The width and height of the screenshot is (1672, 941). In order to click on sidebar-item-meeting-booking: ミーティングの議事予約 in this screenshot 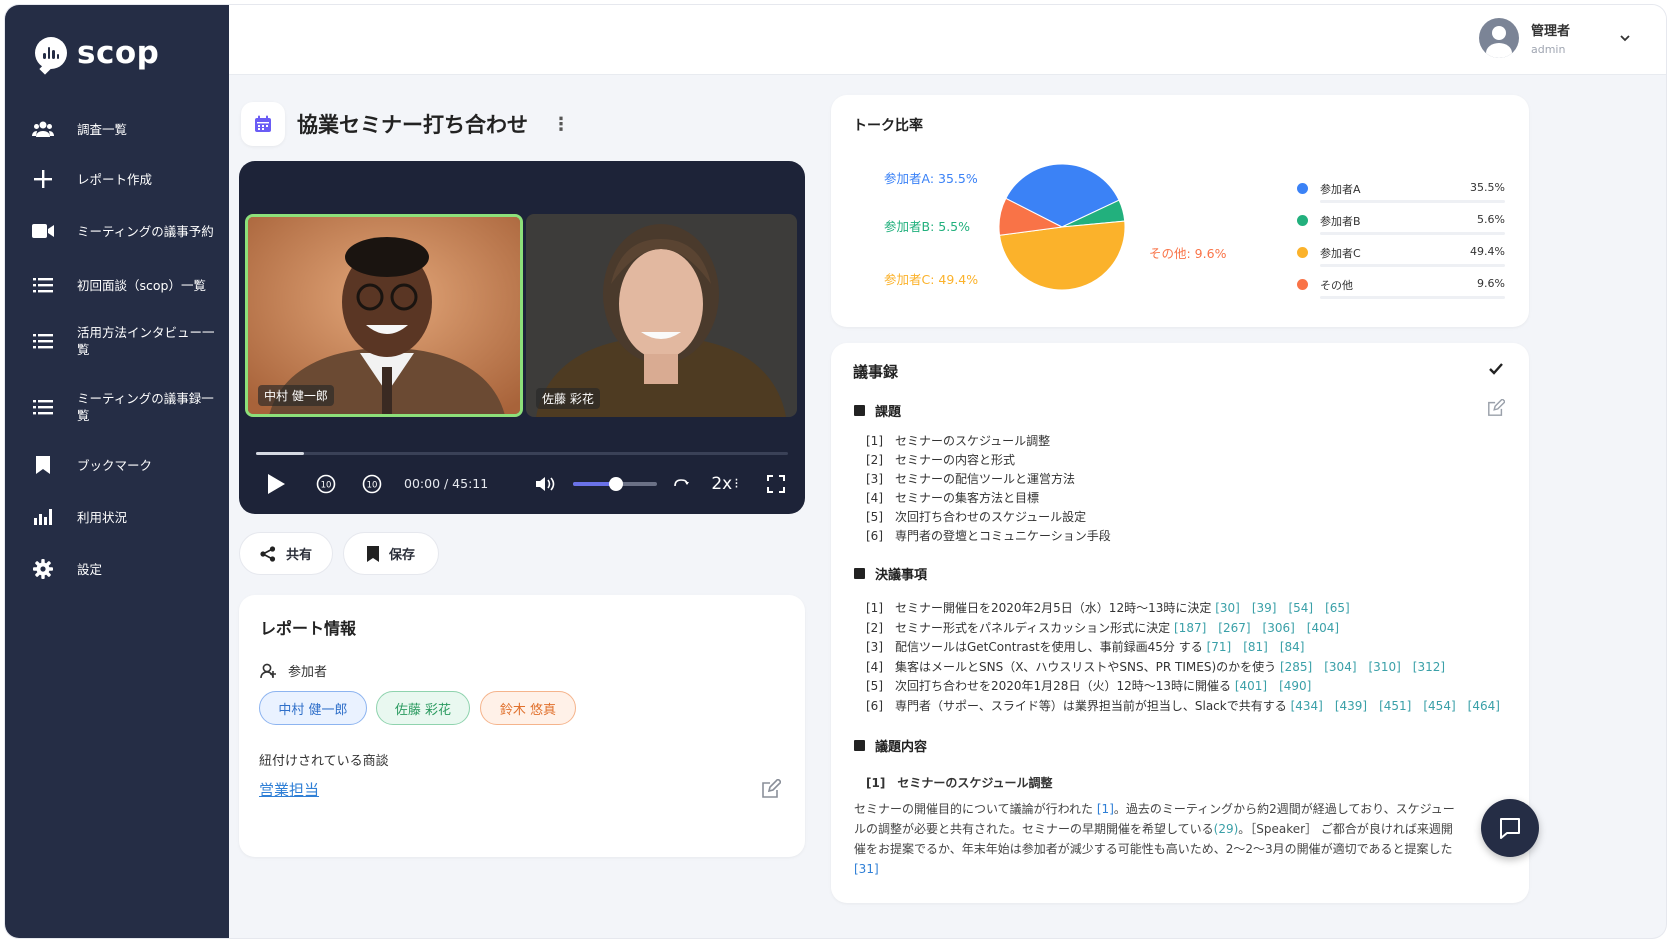, I will do `click(117, 231)`.